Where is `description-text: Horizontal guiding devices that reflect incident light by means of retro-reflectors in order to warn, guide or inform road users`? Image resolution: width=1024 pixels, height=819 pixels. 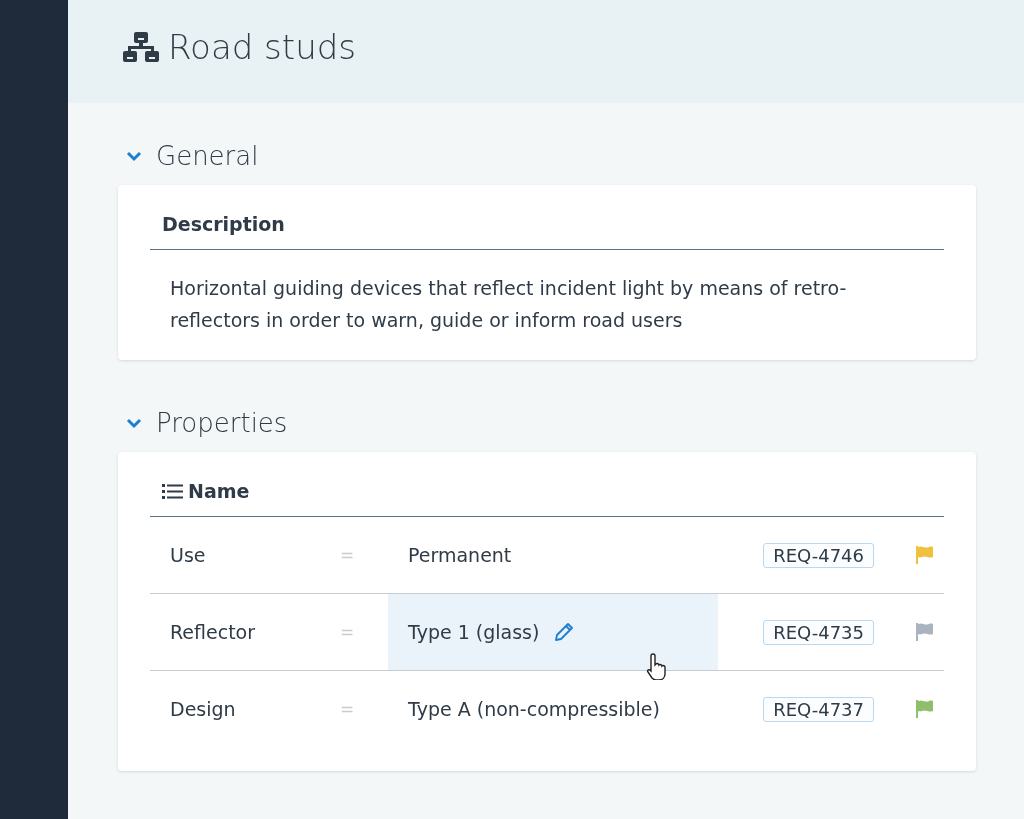
description-text: Horizontal guiding devices that reflect incident light by means of retro-reflectors in order to warn, guide or inform road users is located at coordinates (508, 304).